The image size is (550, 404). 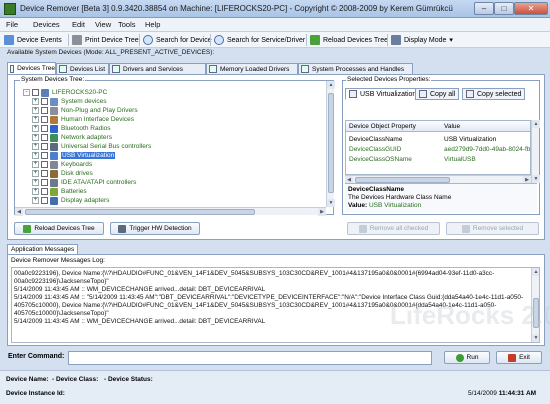 What do you see at coordinates (71, 128) in the screenshot?
I see `tree-item: + Bluetooth Radios` at bounding box center [71, 128].